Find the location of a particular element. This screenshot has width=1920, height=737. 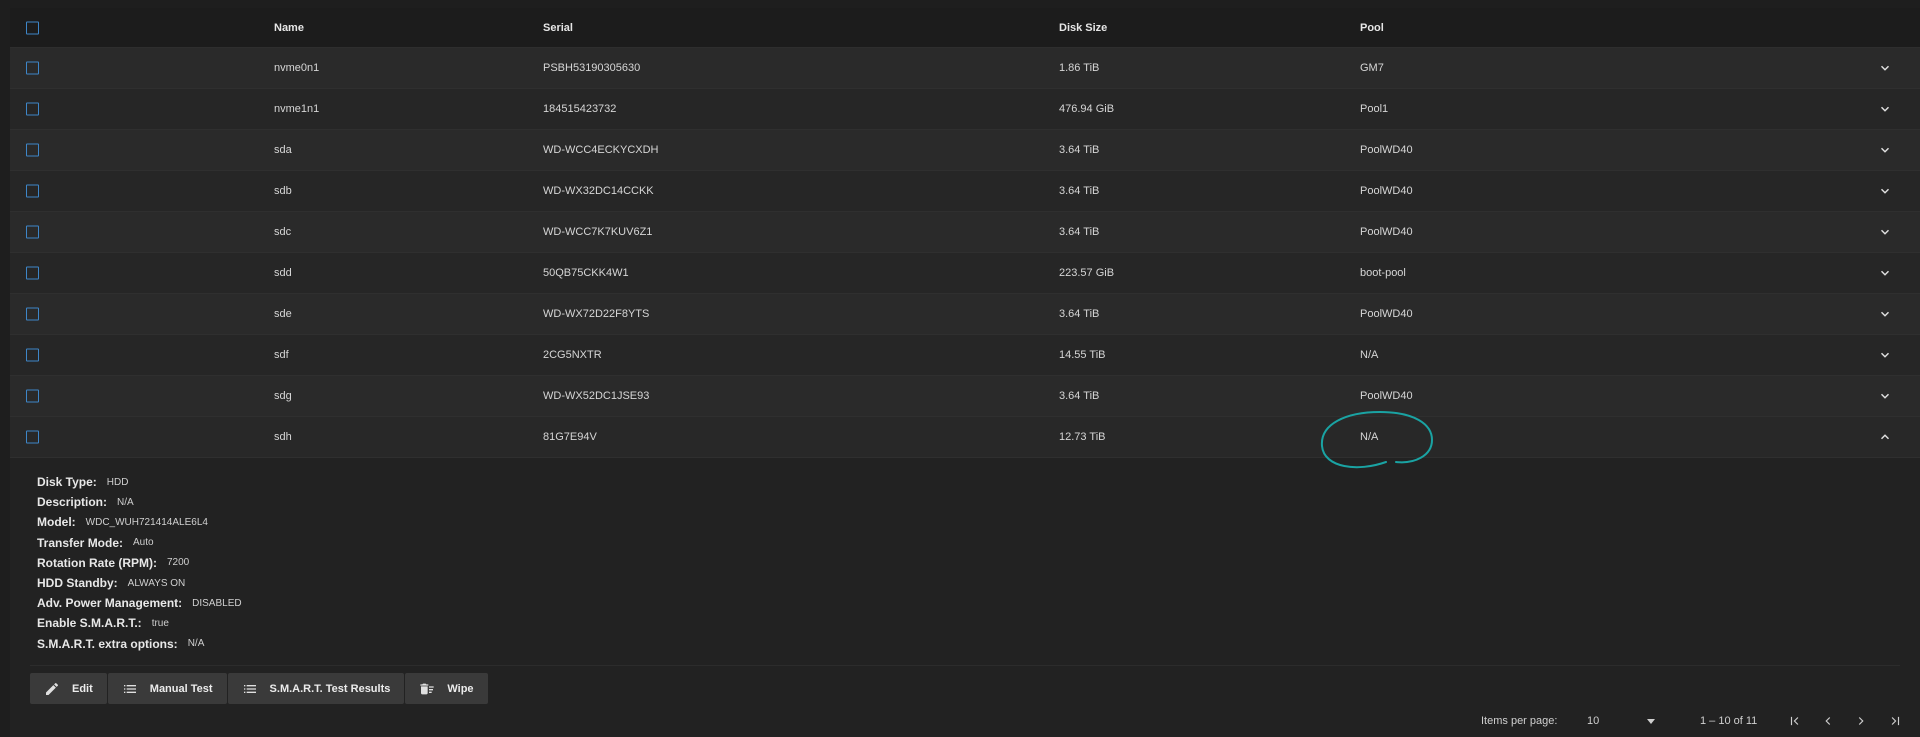

manual-test-button: Manual Test is located at coordinates (167, 688).